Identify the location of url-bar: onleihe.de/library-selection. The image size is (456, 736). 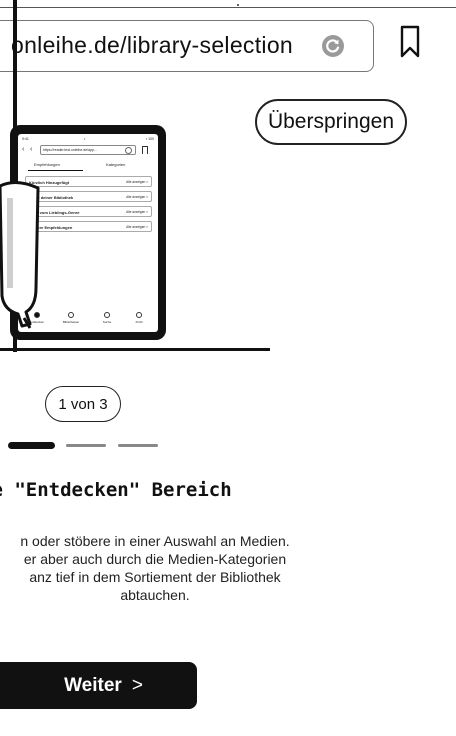
(187, 46).